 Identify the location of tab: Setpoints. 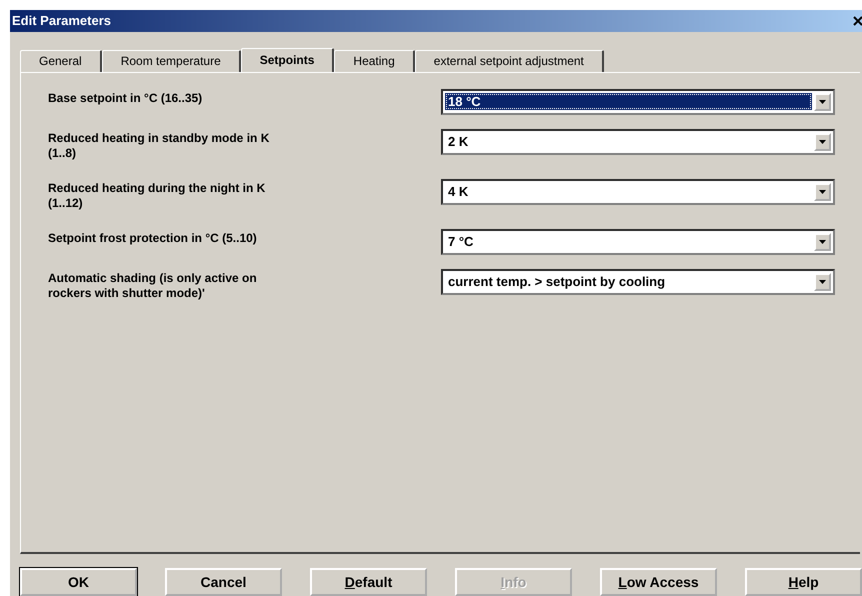
(287, 60).